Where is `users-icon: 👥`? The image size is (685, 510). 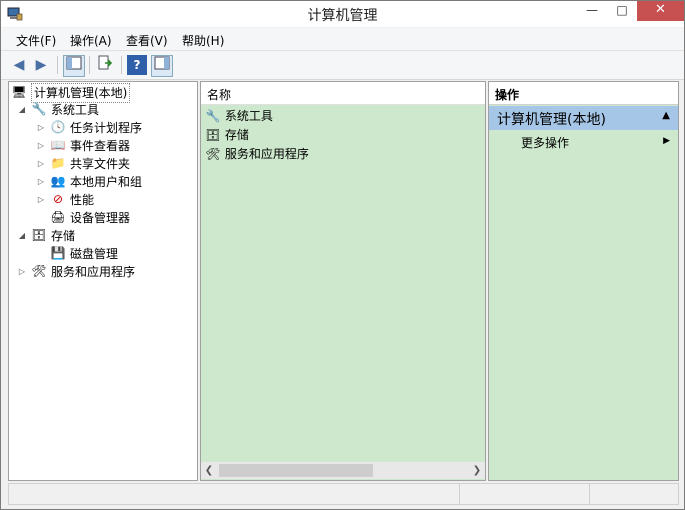
users-icon: 👥 is located at coordinates (58, 181).